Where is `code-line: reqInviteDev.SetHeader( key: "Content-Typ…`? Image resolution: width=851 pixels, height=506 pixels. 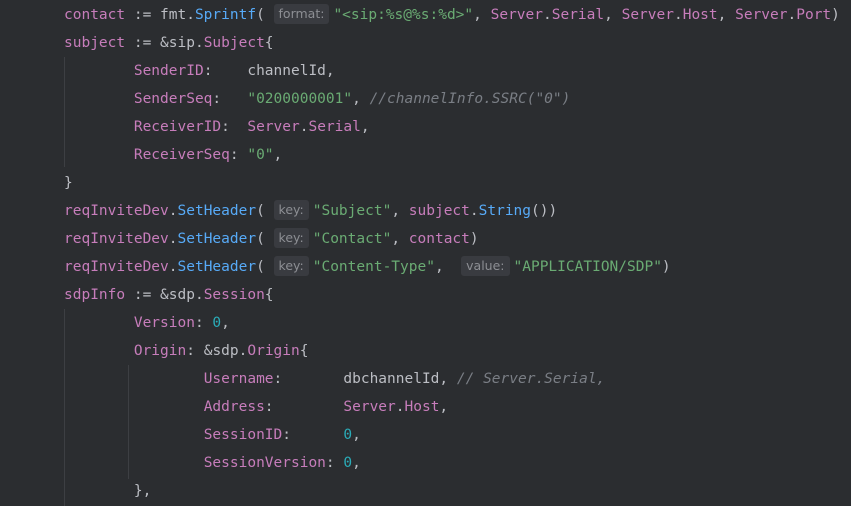
code-line: reqInviteDev.SetHeader( key: "Content-Typ… is located at coordinates (367, 267).